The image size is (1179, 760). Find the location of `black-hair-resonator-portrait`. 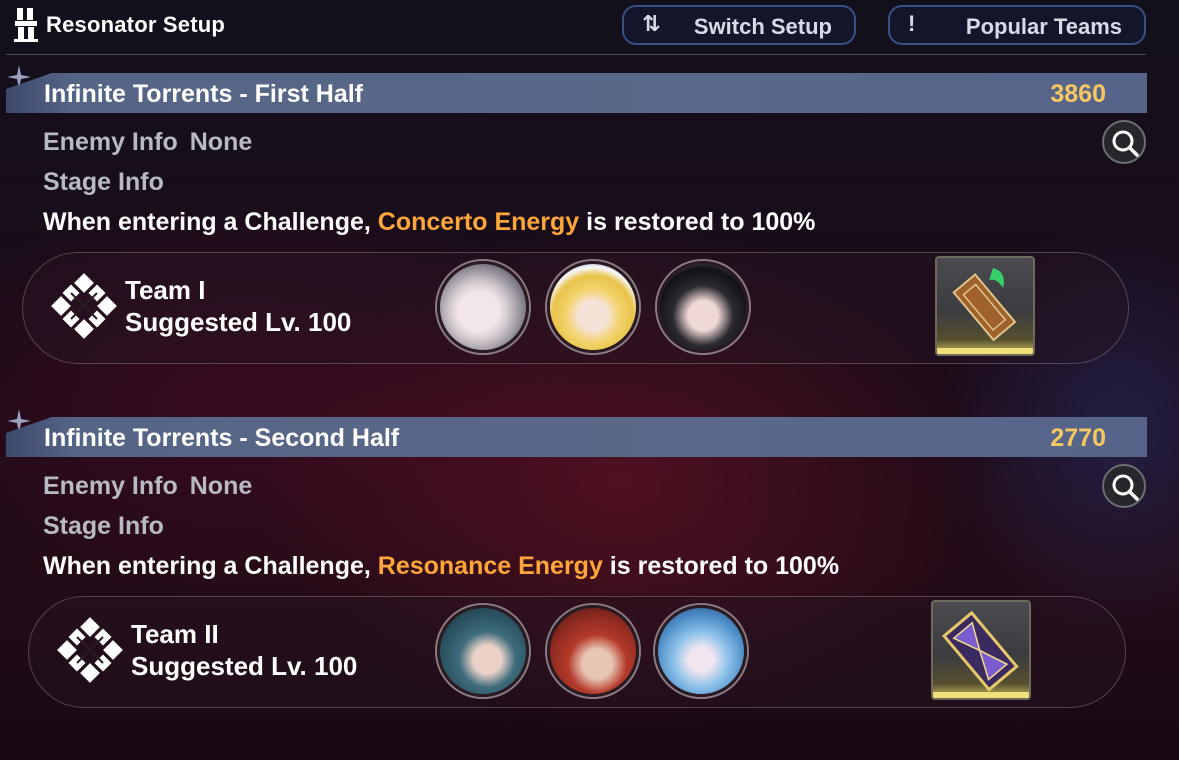

black-hair-resonator-portrait is located at coordinates (703, 307).